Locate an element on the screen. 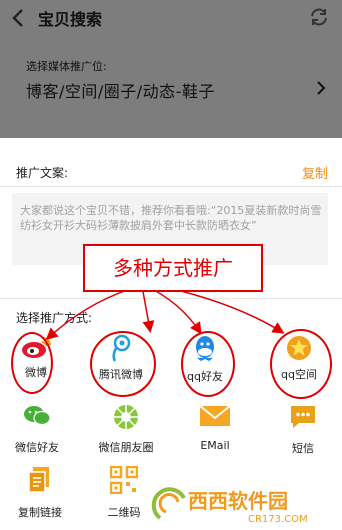 The width and height of the screenshot is (342, 530). copy-section-label: 推广文案: is located at coordinates (42, 173).